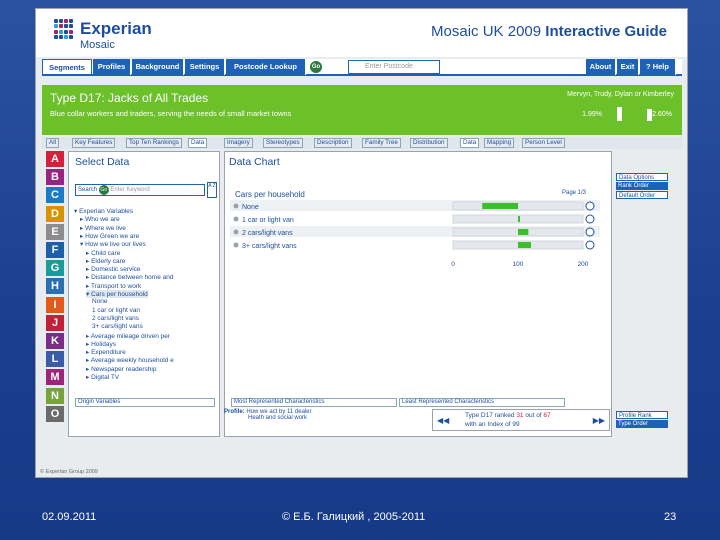  What do you see at coordinates (316, 67) in the screenshot?
I see `postcode-go-button: Go` at bounding box center [316, 67].